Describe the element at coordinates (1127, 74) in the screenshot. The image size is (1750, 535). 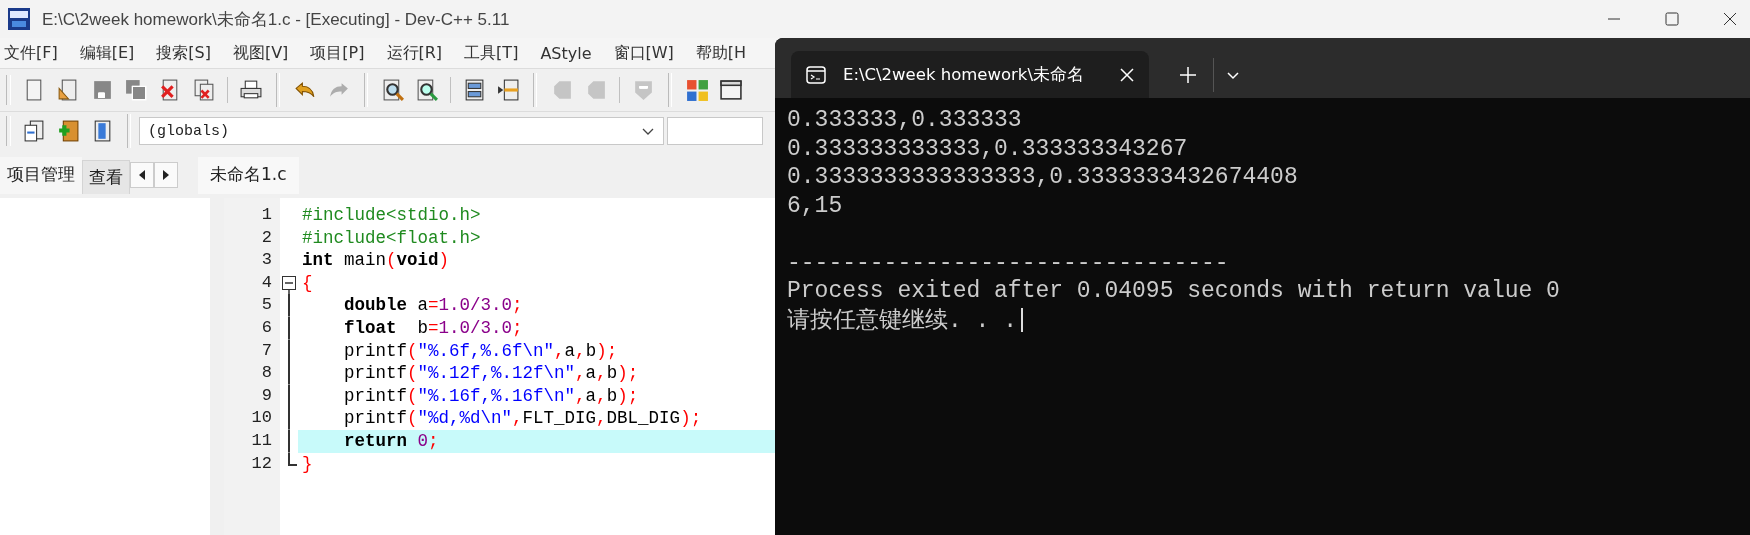
I see `close-icon` at that location.